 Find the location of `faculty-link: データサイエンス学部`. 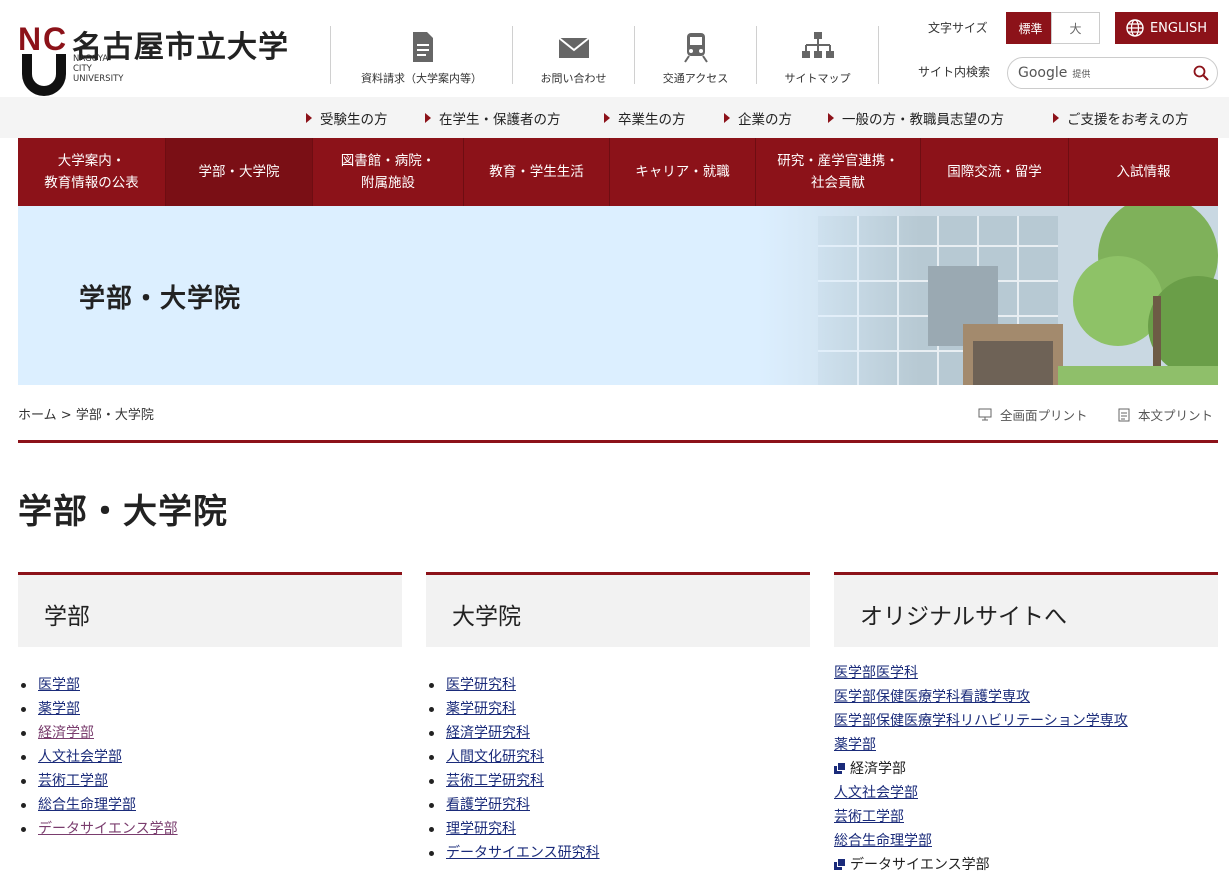

faculty-link: データサイエンス学部 is located at coordinates (108, 829).